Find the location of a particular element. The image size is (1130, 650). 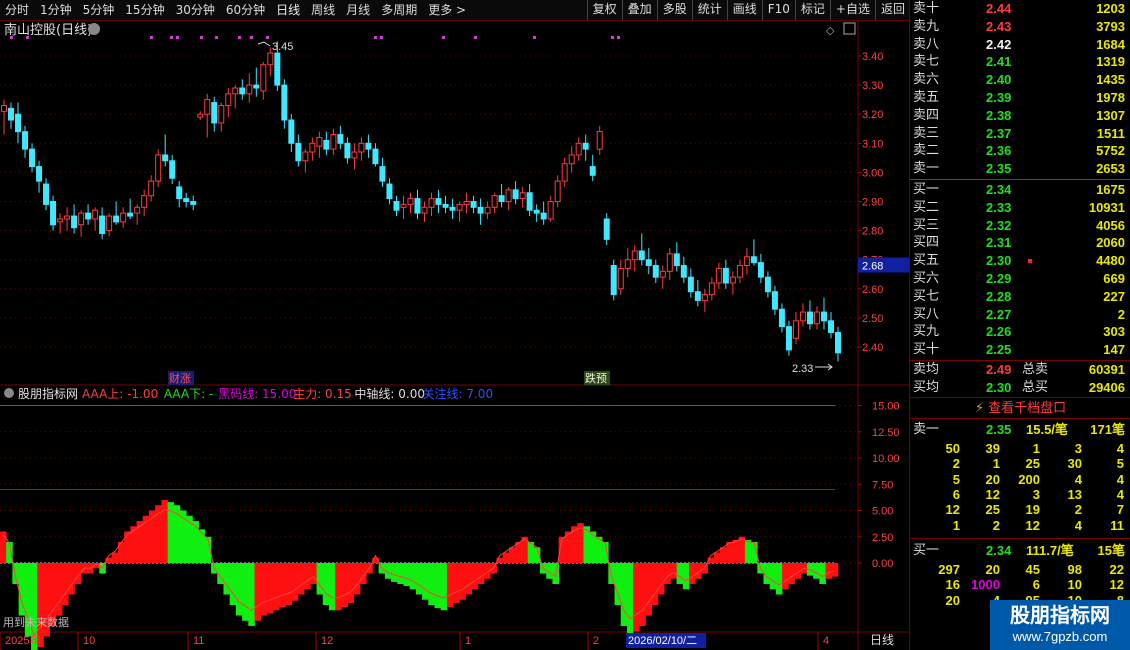

bid-row: 买一 2.34 1675 is located at coordinates (1020, 190).